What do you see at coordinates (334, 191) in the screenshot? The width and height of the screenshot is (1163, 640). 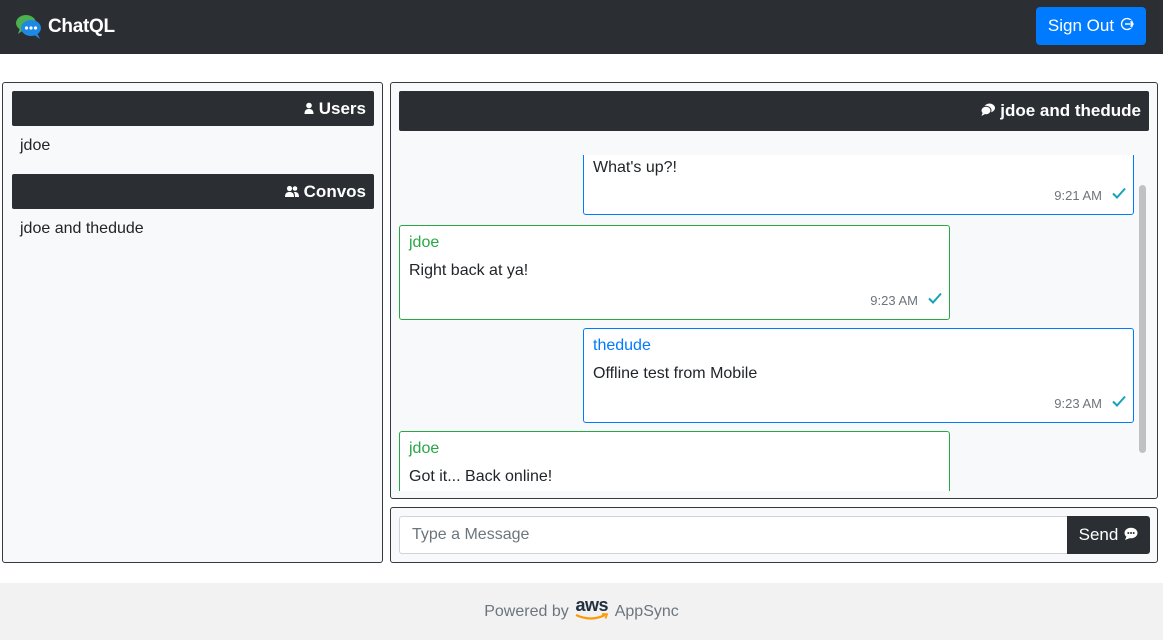 I see `convos-header-label: Convos` at bounding box center [334, 191].